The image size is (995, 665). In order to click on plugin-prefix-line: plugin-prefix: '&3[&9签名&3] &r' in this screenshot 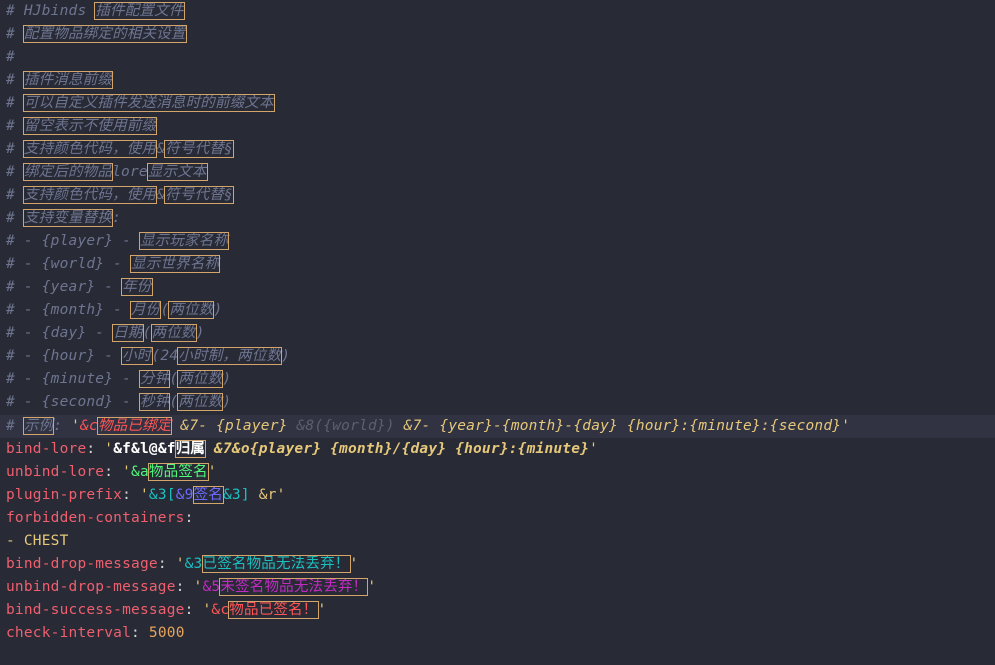, I will do `click(146, 495)`.